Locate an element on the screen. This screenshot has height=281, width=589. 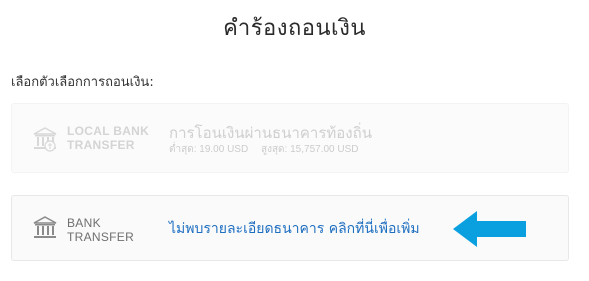
method-limits: ต่ำสุด: 19.00 USD สูงสุด: 15,757.00 USD is located at coordinates (269, 149).